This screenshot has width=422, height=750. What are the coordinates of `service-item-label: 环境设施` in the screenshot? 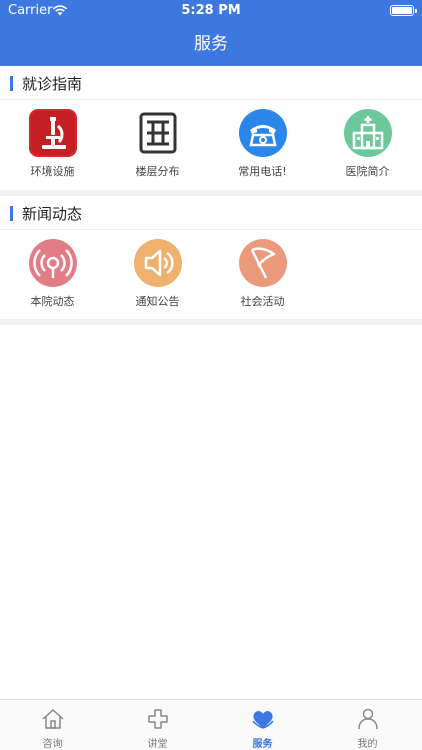 It's located at (52, 171).